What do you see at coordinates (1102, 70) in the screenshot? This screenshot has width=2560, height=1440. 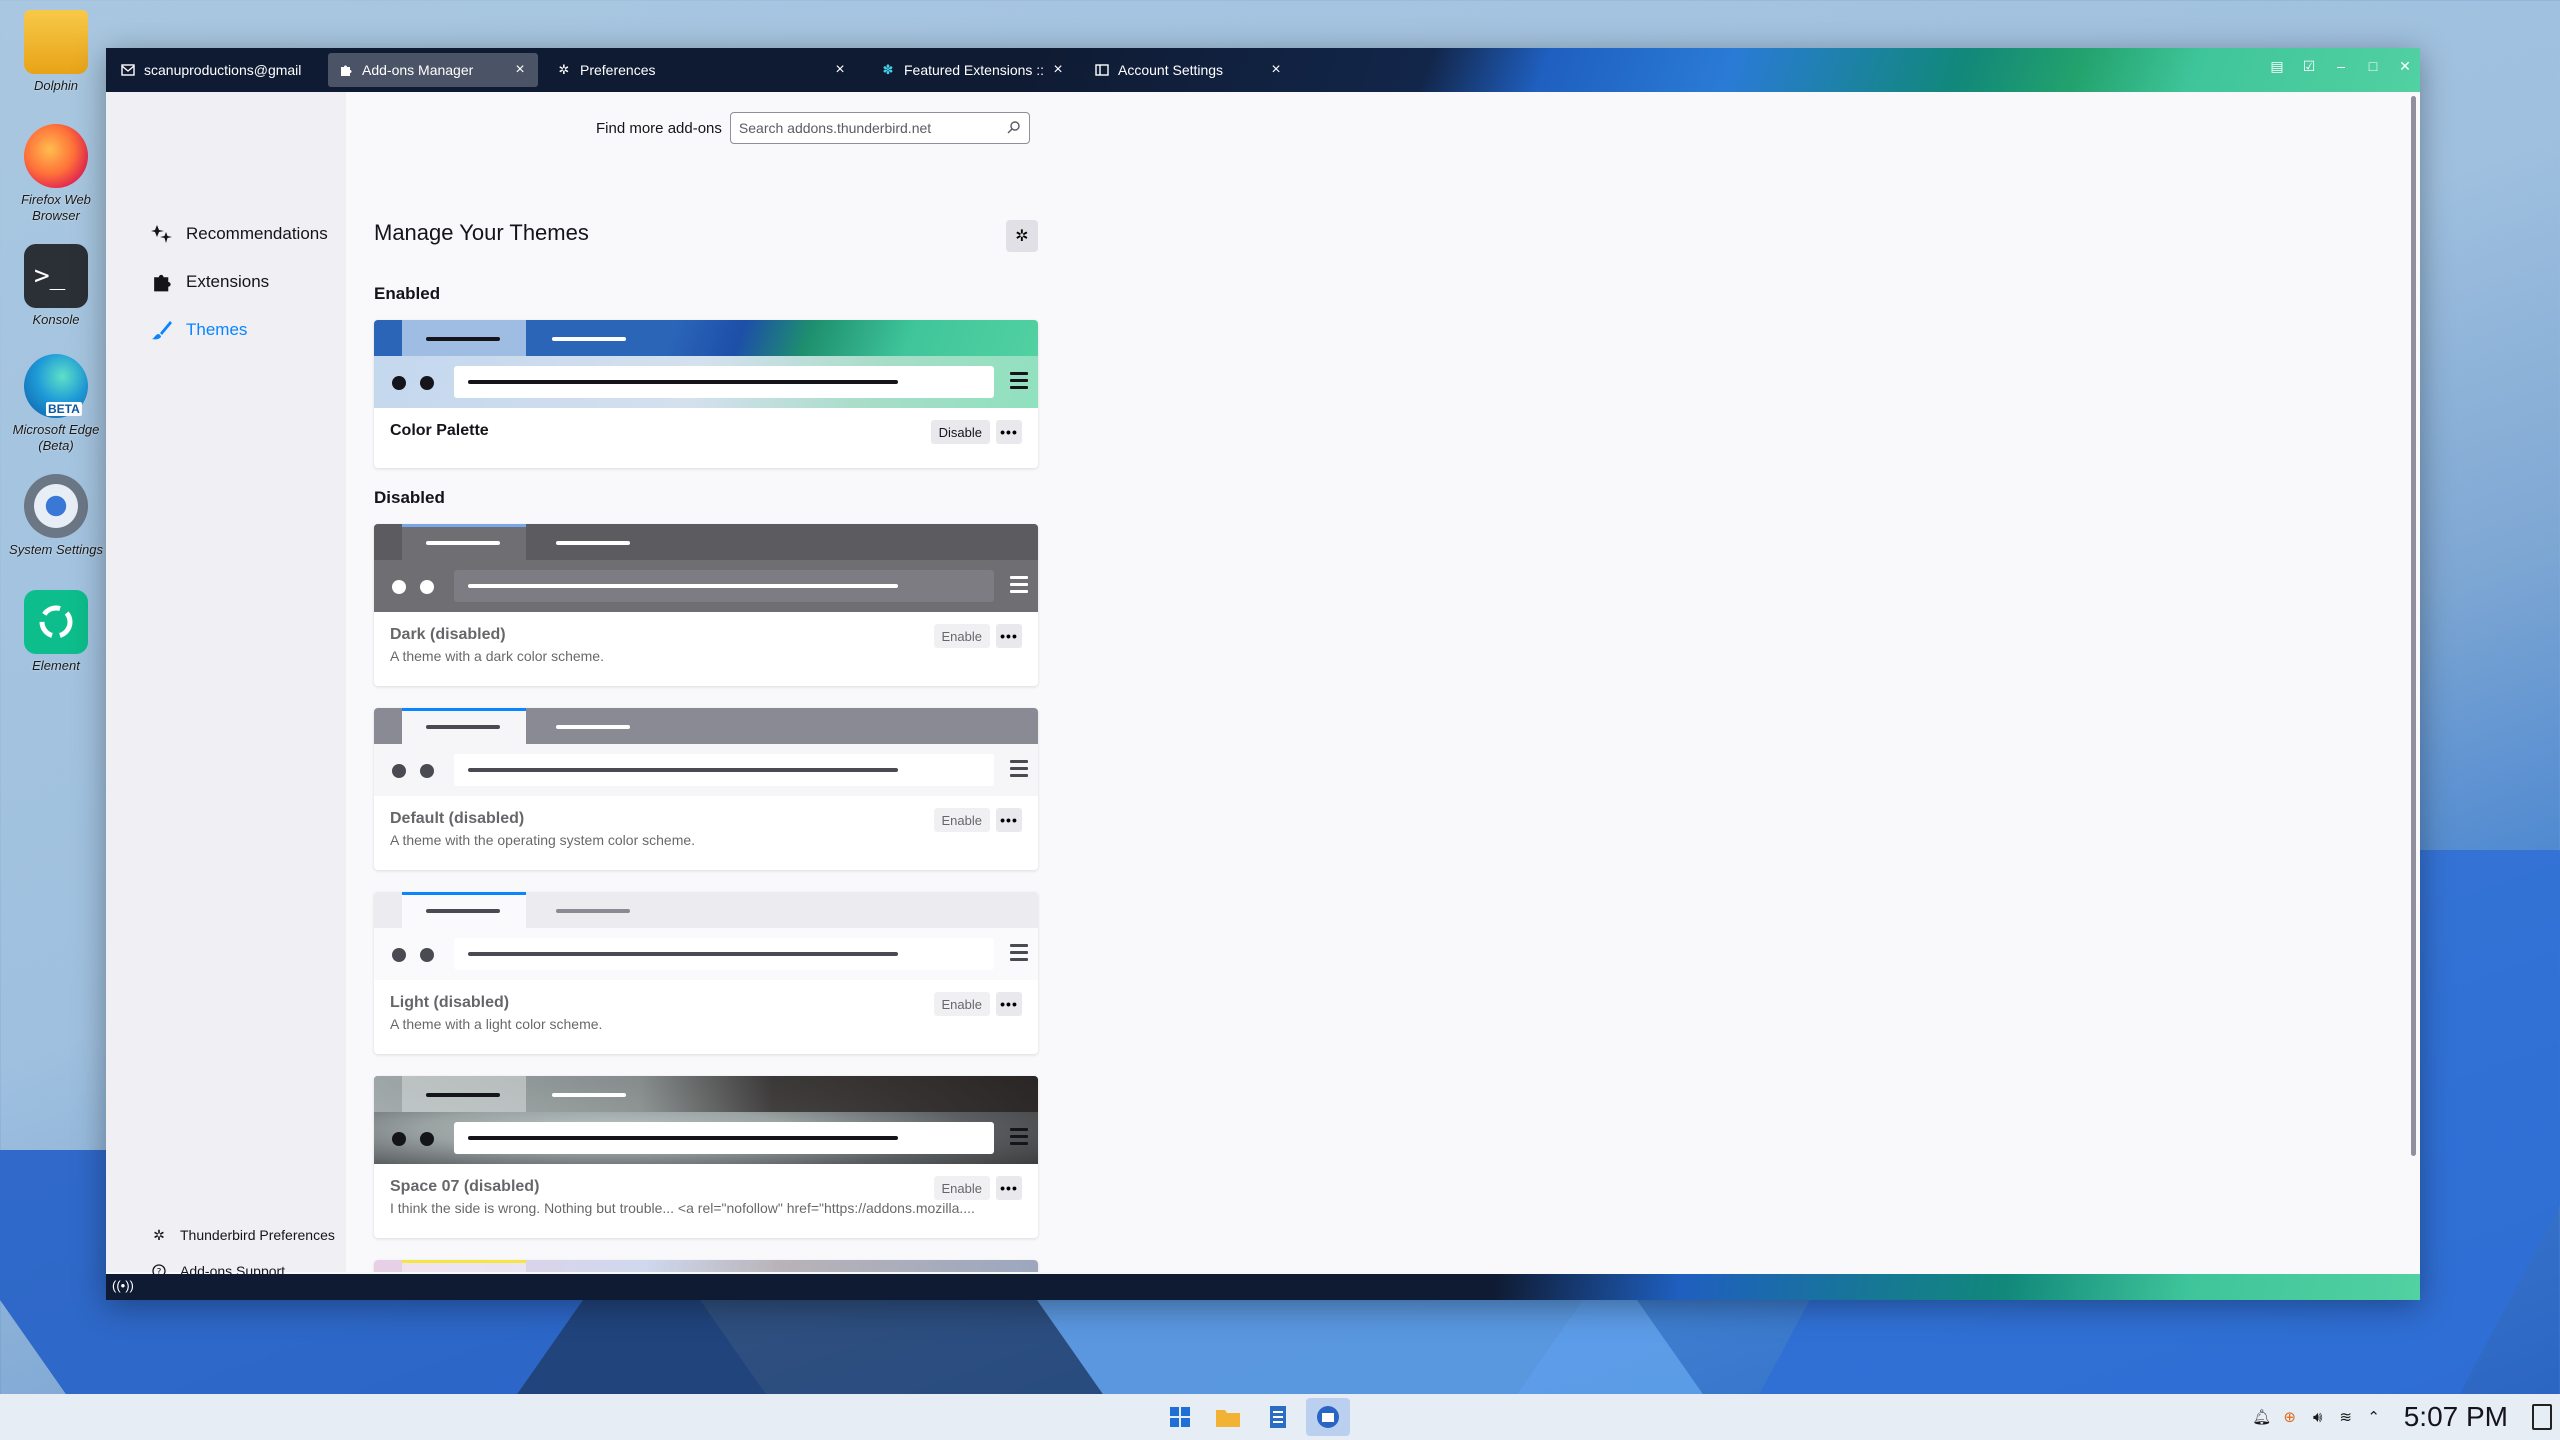 I see `account-icon` at bounding box center [1102, 70].